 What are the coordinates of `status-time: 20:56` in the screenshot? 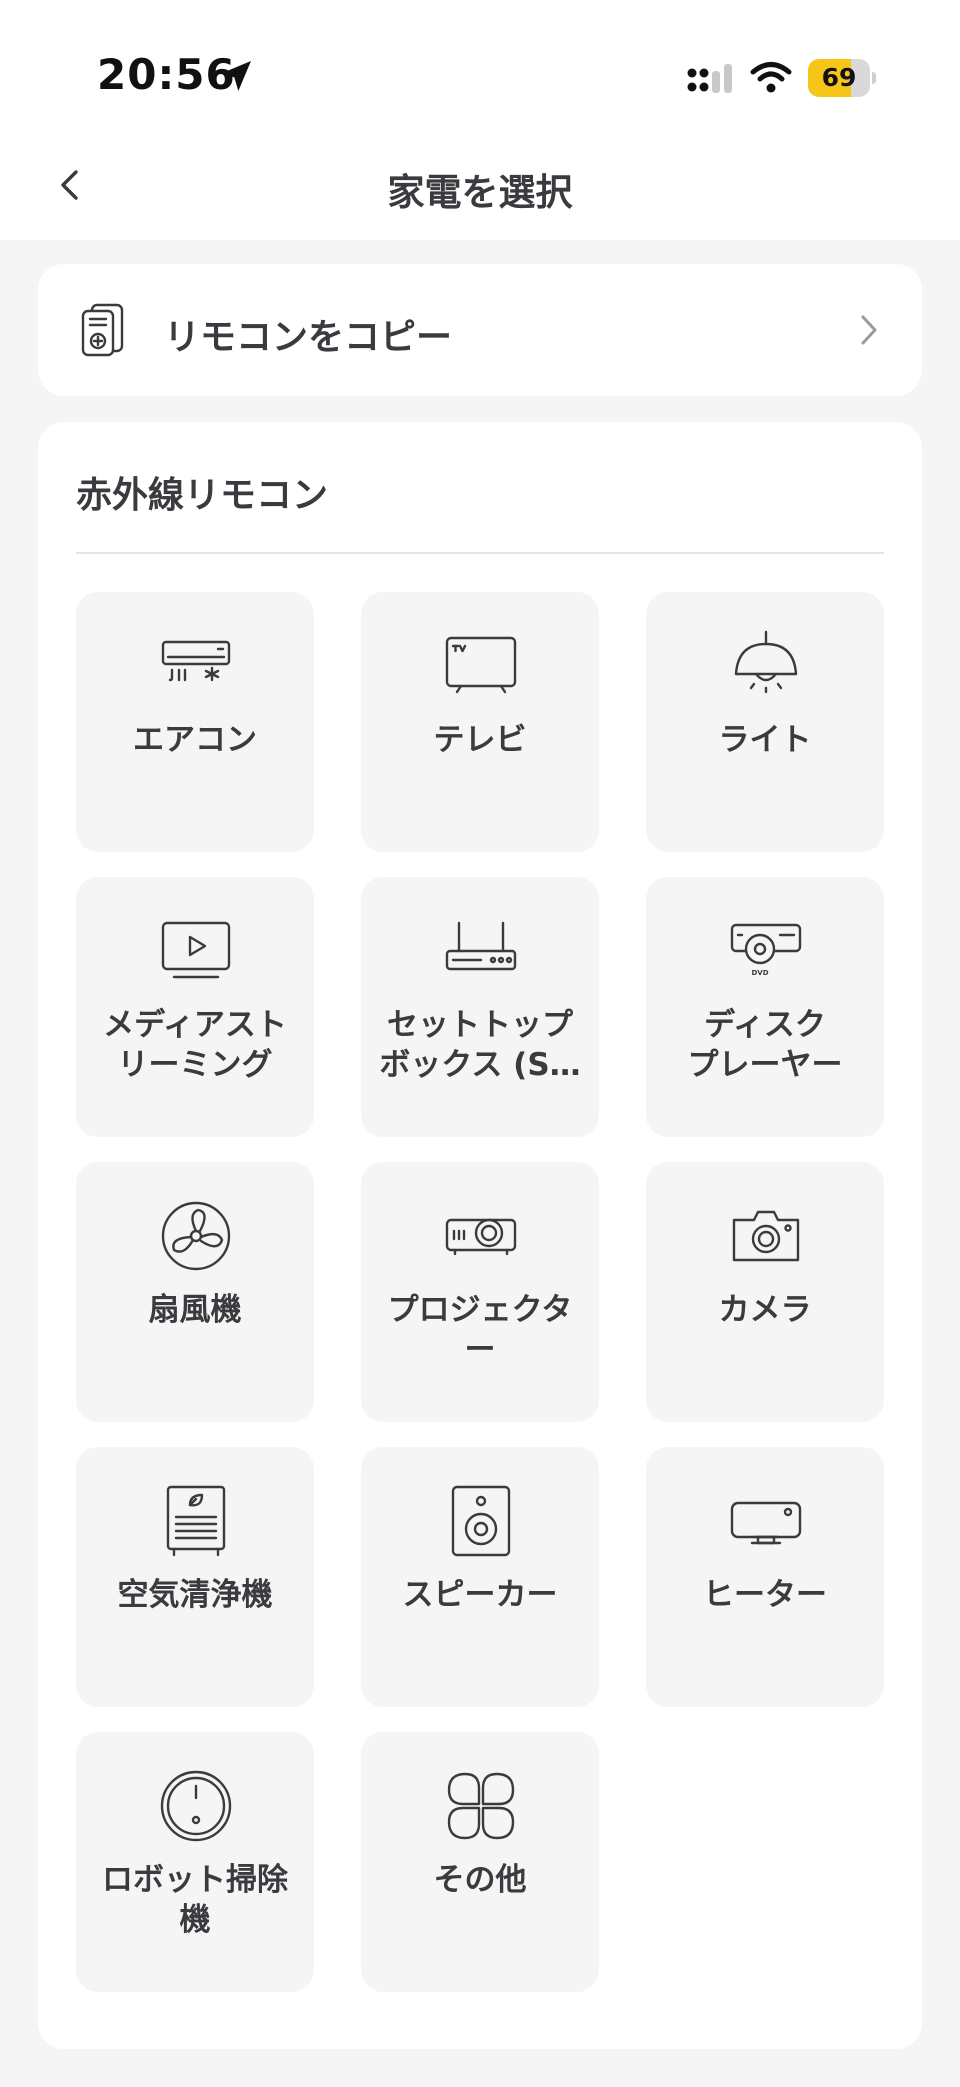 It's located at (166, 74).